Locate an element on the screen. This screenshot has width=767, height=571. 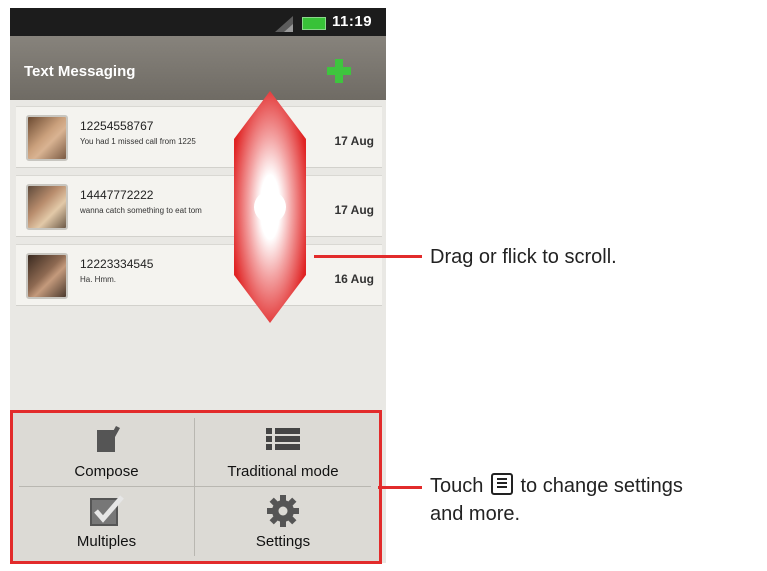
plus-icon is located at coordinates (339, 71).